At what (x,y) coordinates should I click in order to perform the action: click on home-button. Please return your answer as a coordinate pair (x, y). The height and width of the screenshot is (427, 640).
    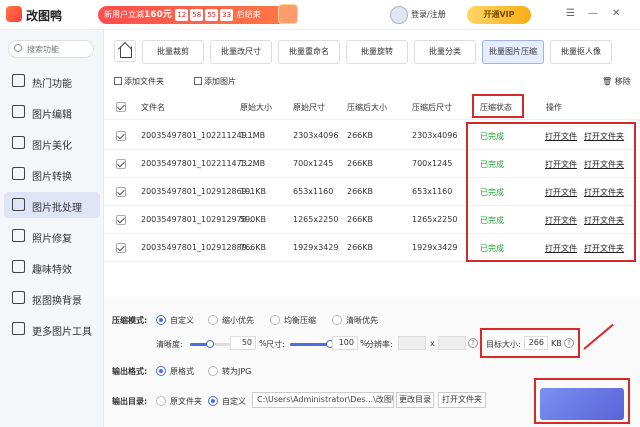
    Looking at the image, I should click on (125, 51).